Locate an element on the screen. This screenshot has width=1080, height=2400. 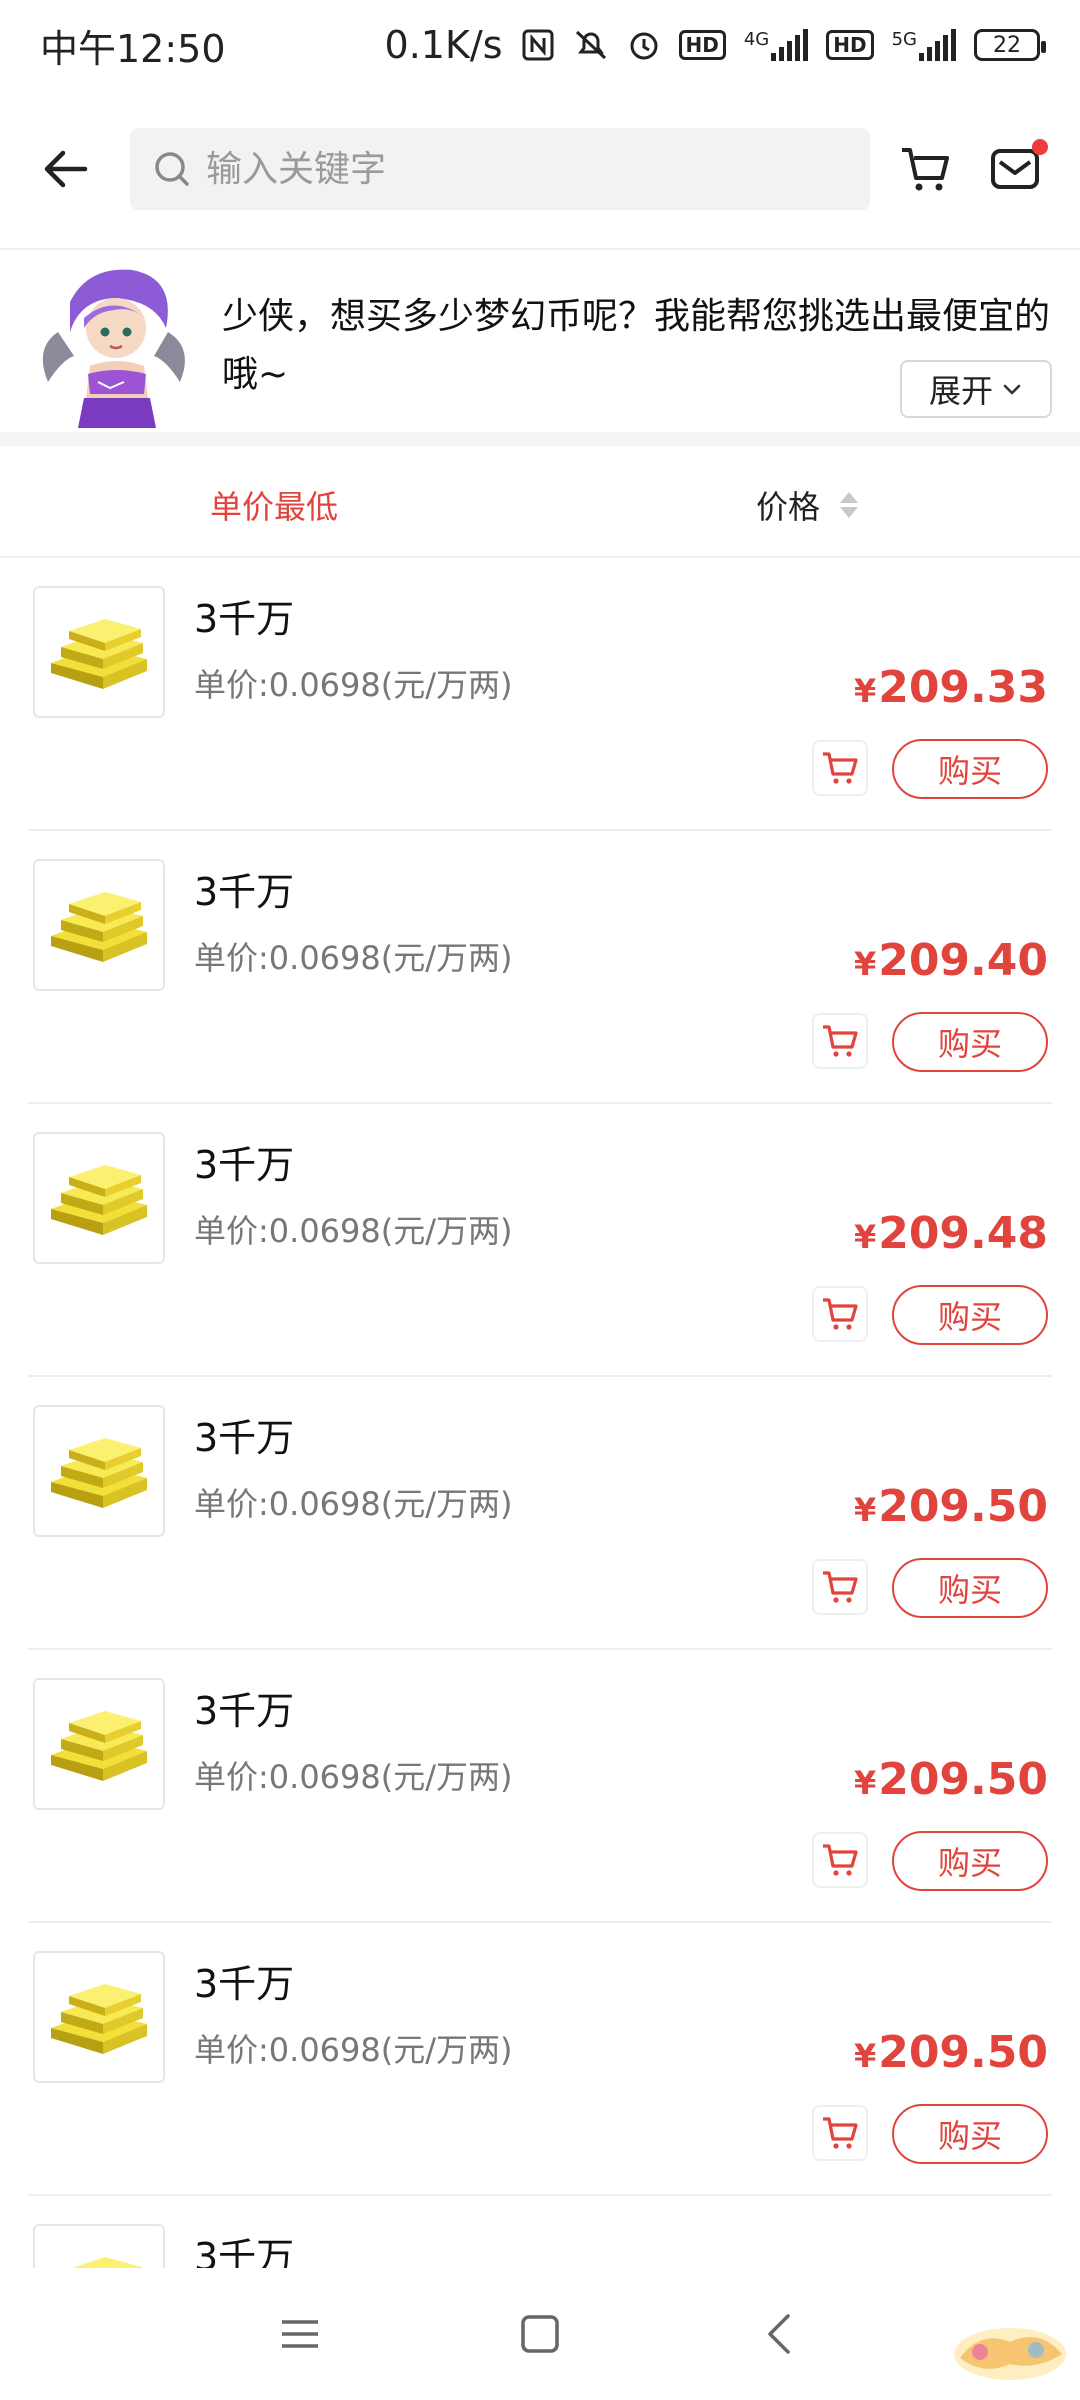
section-divider is located at coordinates (540, 439).